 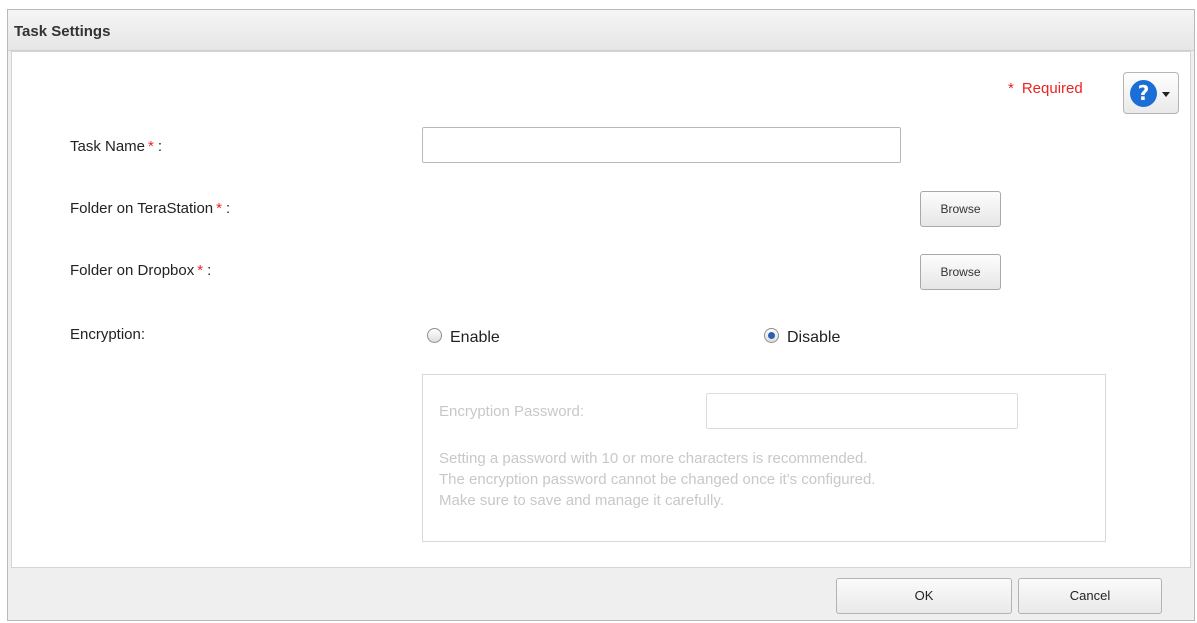 What do you see at coordinates (814, 337) in the screenshot?
I see `disable-radio-label: Disable` at bounding box center [814, 337].